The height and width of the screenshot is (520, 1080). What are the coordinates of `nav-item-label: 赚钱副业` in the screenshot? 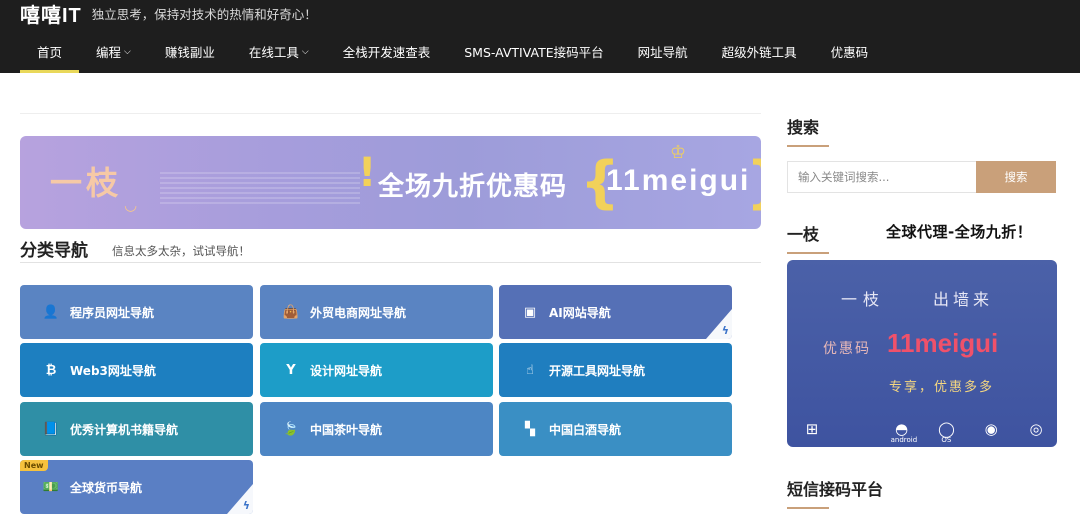 It's located at (189, 52).